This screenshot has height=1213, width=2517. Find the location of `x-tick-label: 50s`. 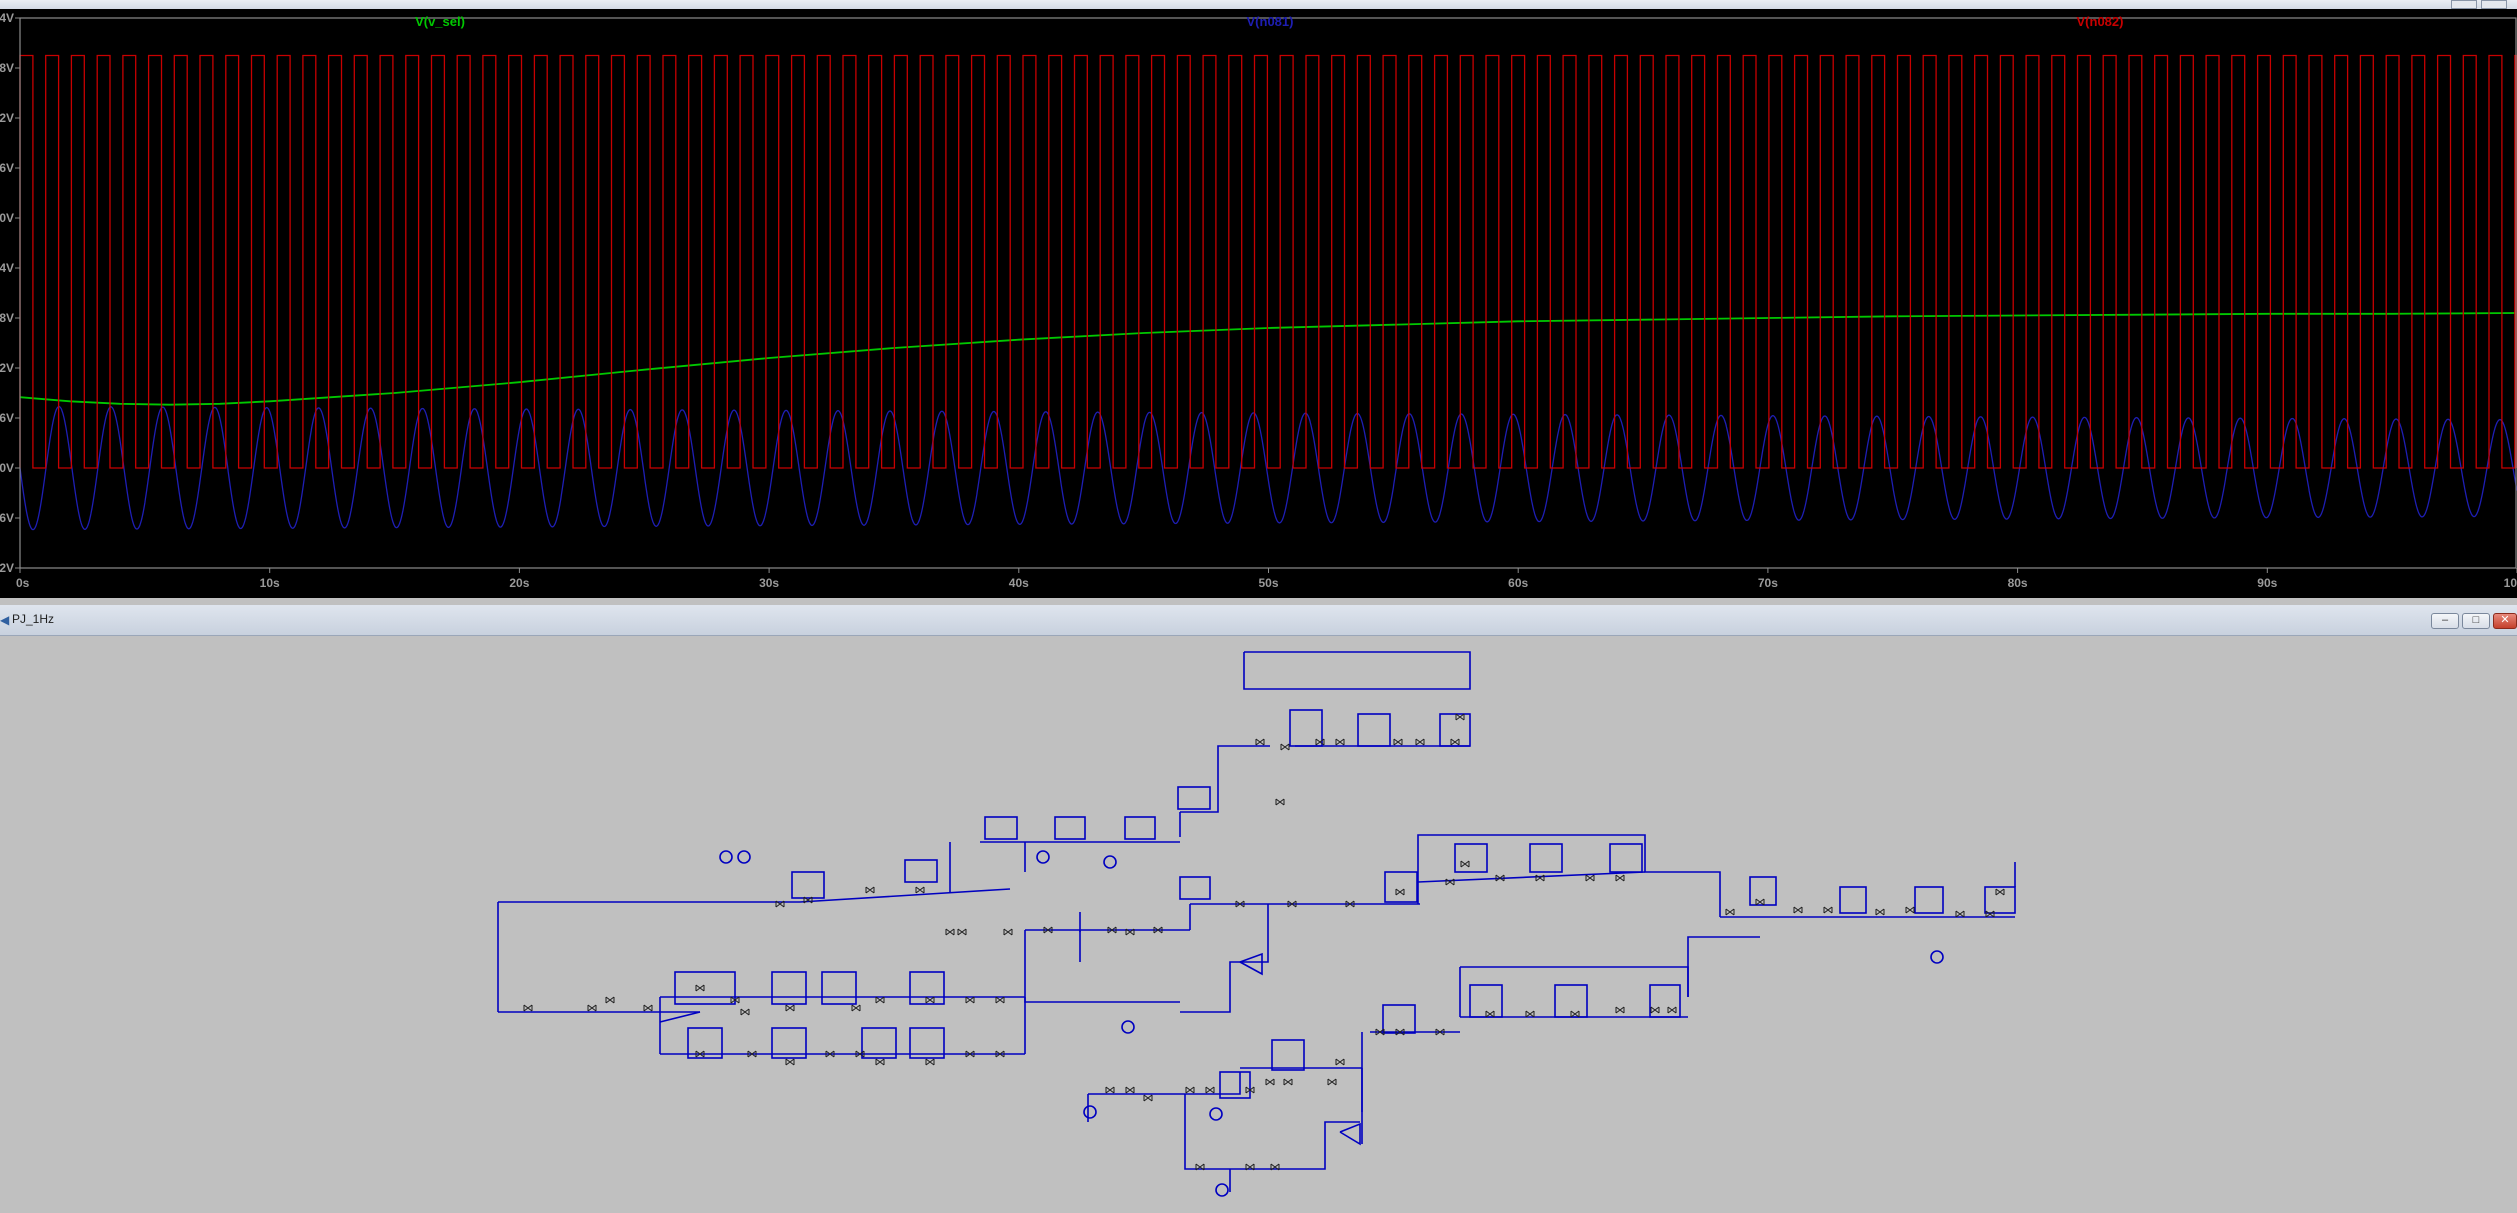

x-tick-label: 50s is located at coordinates (1268, 583).